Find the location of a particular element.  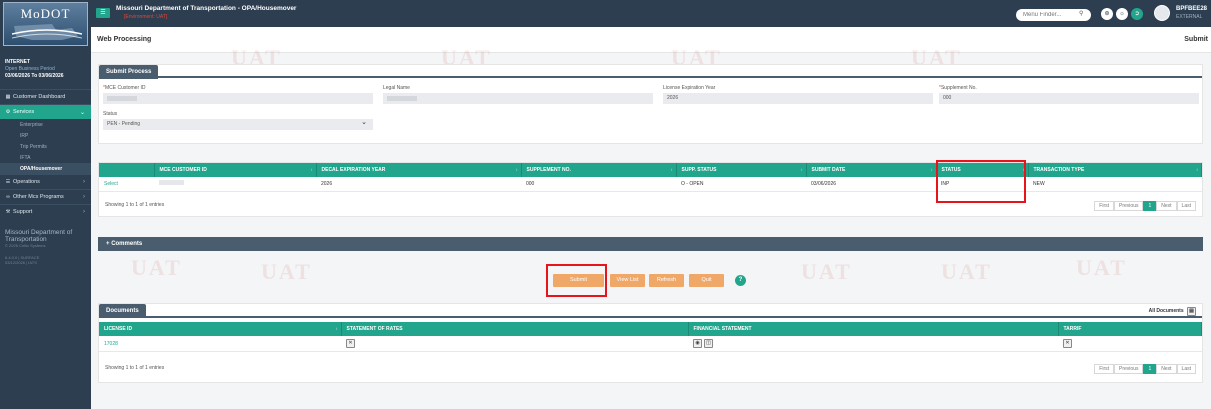

search-icon: ⚲ is located at coordinates (1081, 13).